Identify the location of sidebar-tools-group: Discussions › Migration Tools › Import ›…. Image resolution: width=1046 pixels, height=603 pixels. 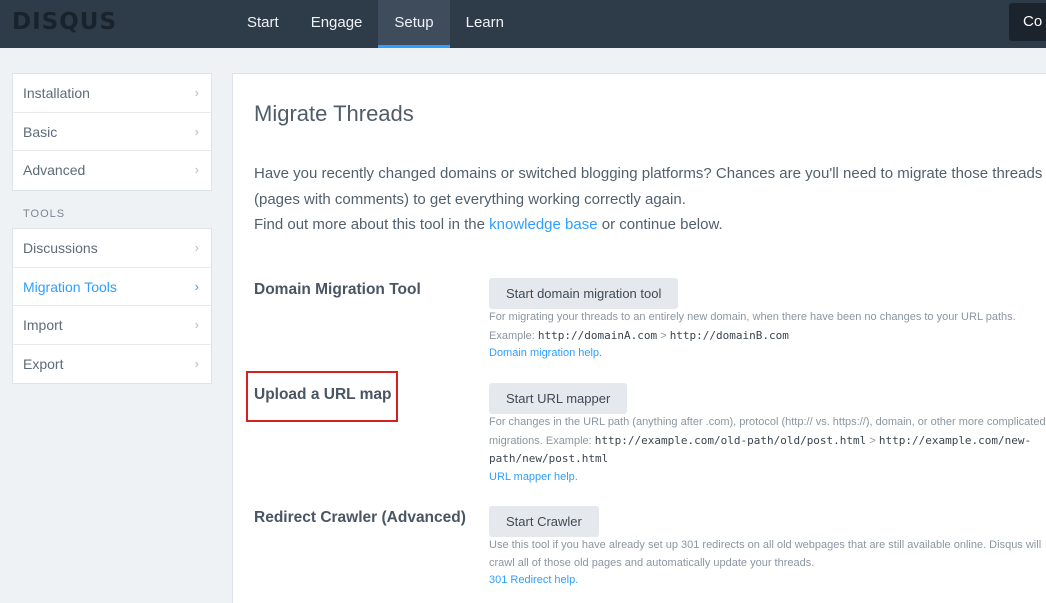
(112, 306).